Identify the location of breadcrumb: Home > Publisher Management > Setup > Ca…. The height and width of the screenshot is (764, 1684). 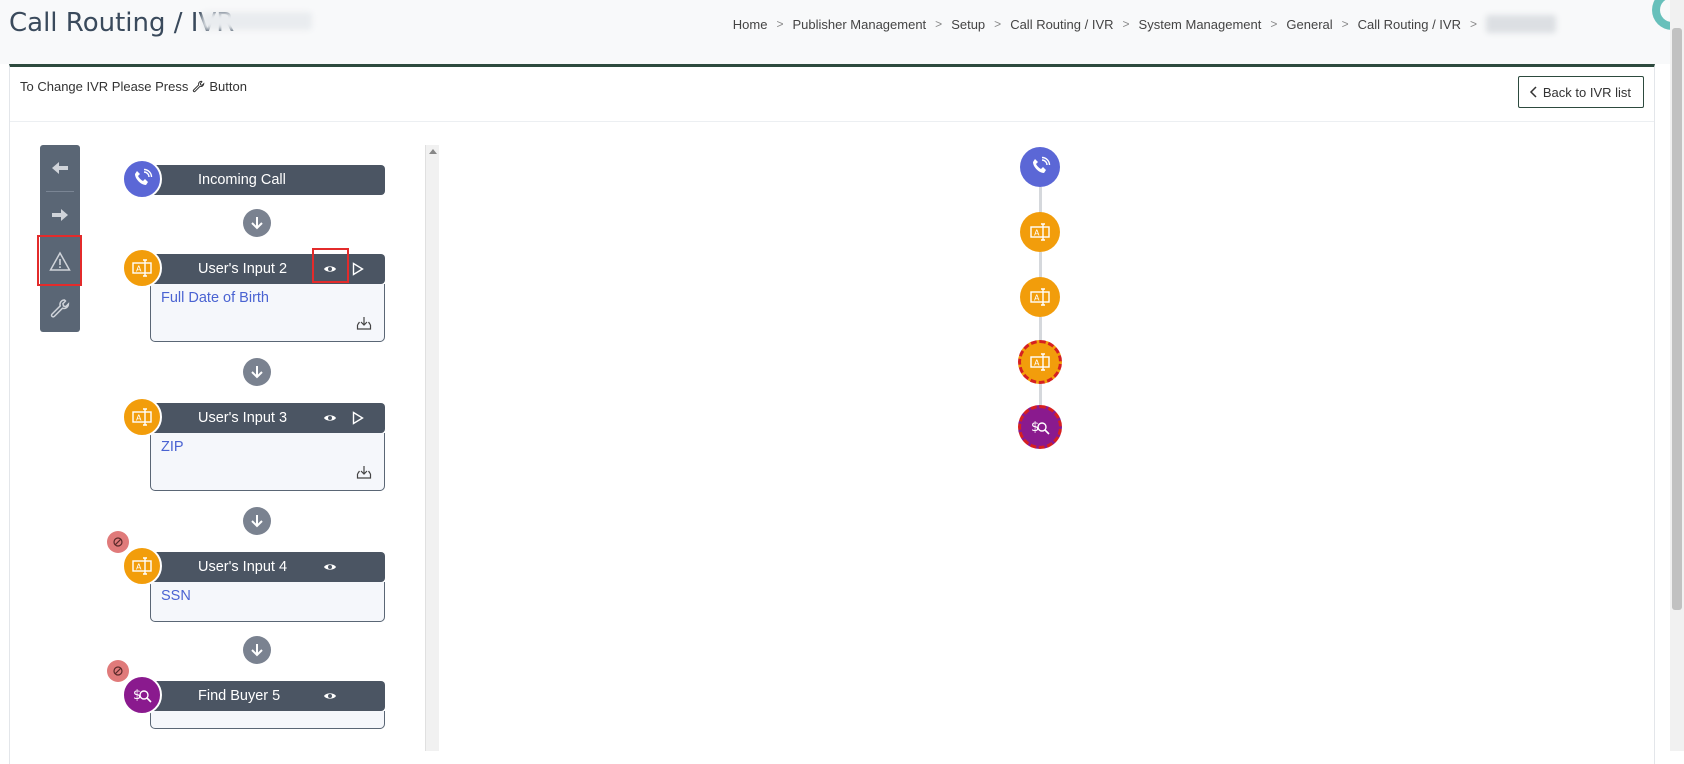
(1144, 24).